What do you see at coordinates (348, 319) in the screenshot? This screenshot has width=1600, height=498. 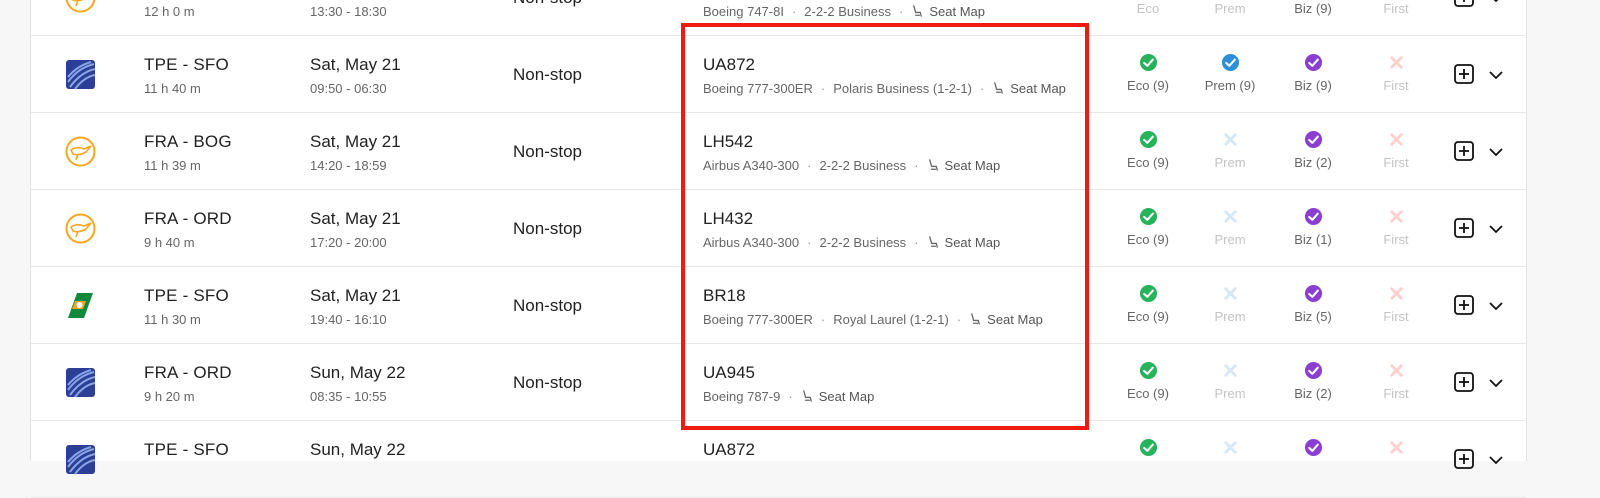 I see `flight-times: 19:40 - 16:10` at bounding box center [348, 319].